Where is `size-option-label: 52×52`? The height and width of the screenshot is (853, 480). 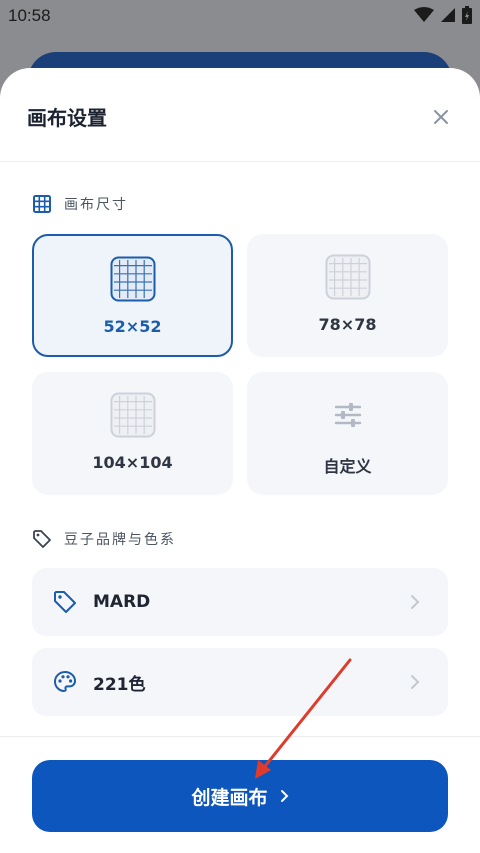 size-option-label: 52×52 is located at coordinates (132, 326).